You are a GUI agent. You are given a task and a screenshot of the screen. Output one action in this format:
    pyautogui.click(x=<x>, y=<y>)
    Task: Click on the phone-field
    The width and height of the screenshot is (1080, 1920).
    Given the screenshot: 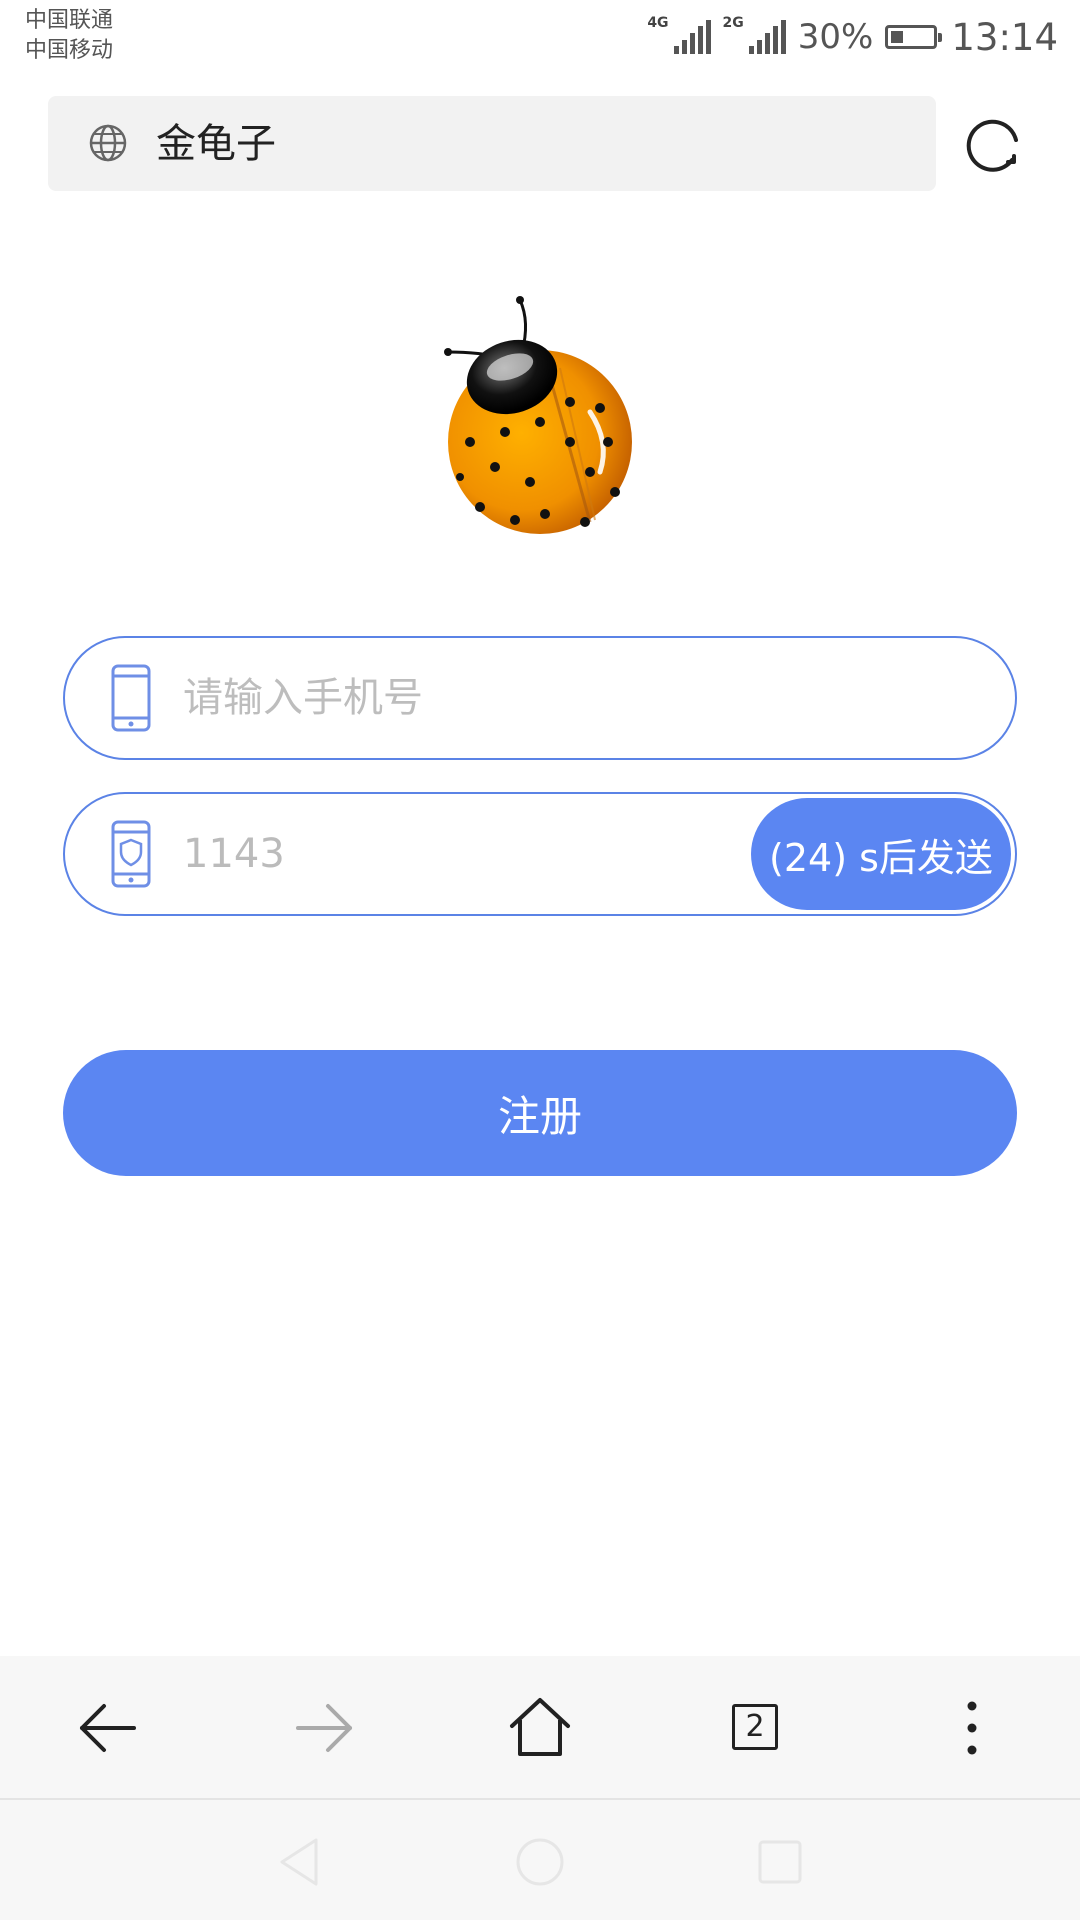 What is the action you would take?
    pyautogui.click(x=540, y=698)
    